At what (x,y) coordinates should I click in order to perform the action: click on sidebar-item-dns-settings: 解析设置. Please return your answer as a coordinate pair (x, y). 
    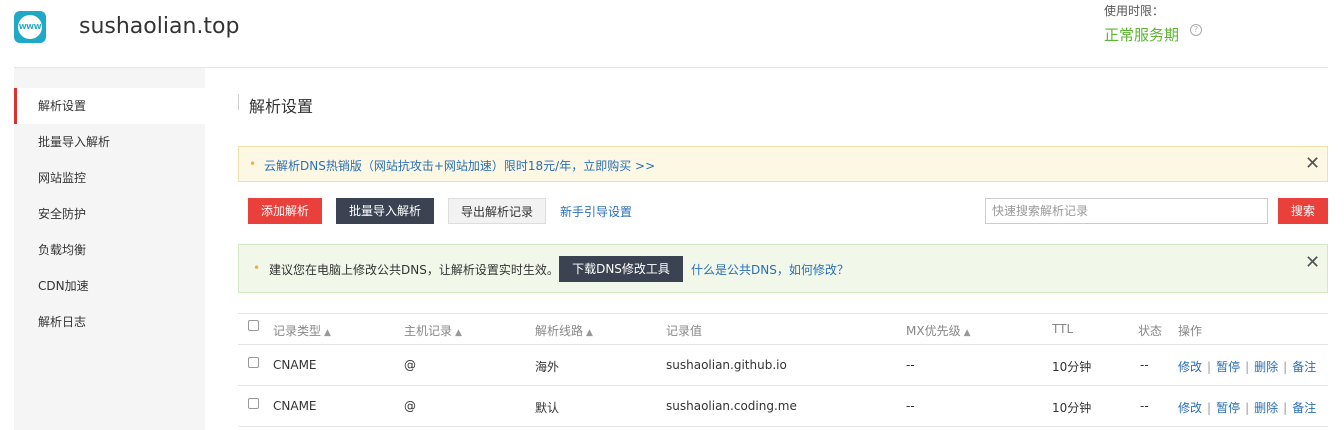
    Looking at the image, I should click on (109, 106).